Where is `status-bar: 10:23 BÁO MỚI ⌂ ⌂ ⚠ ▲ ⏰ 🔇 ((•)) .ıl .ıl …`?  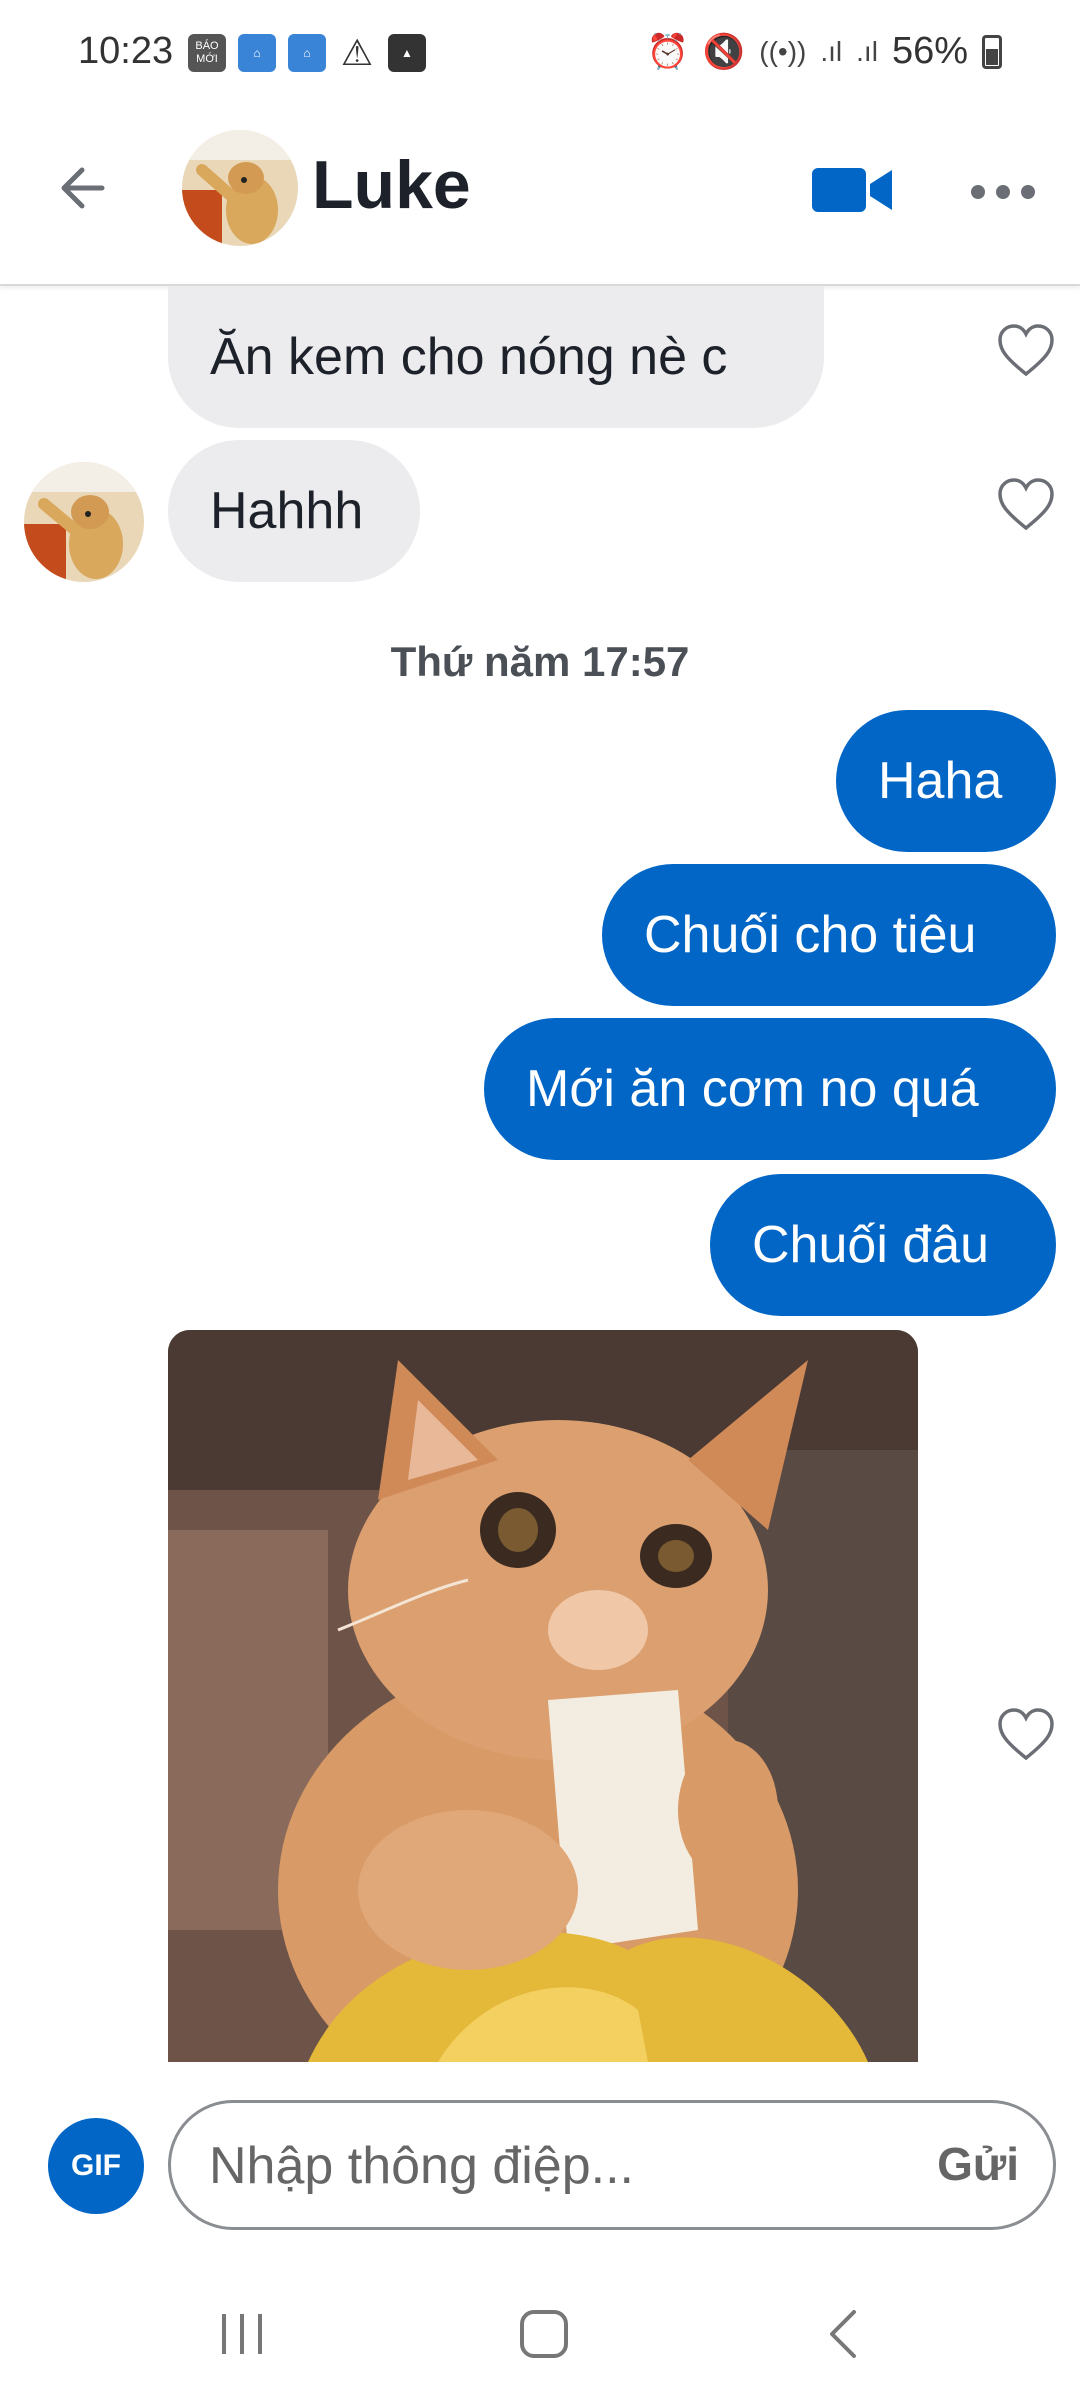
status-bar: 10:23 BÁO MỚI ⌂ ⌂ ⚠ ▲ ⏰ 🔇 ((•)) .ıl .ıl … is located at coordinates (540, 50).